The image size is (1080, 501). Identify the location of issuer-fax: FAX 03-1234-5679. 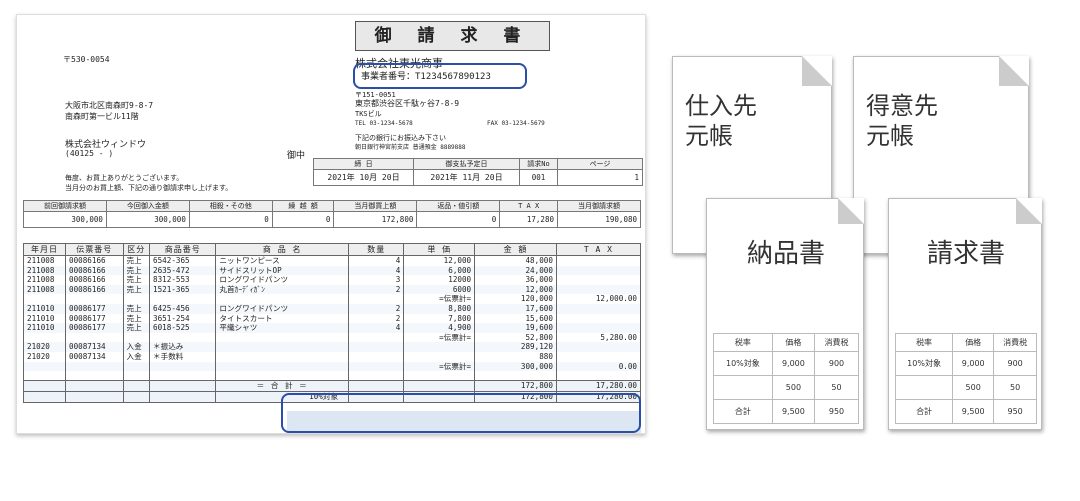
(516, 123).